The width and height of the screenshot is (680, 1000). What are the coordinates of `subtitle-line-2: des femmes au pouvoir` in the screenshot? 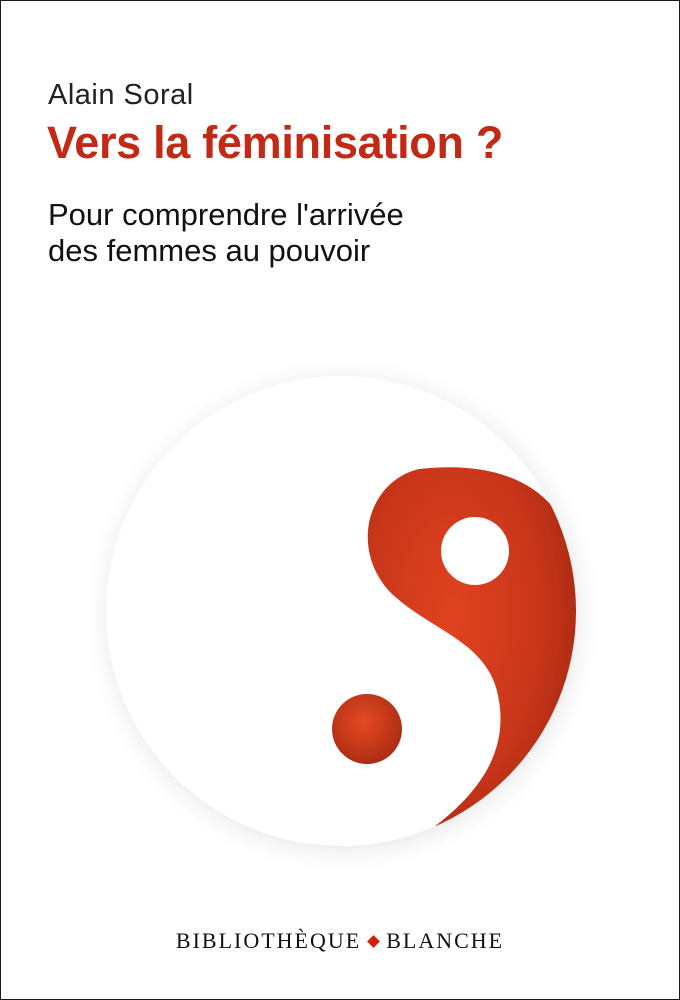 It's located at (209, 250).